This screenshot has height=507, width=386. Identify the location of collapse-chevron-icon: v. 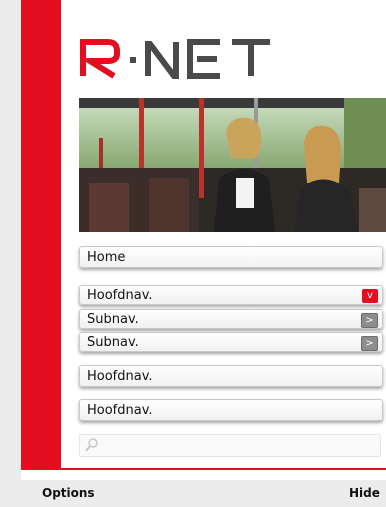
(370, 296).